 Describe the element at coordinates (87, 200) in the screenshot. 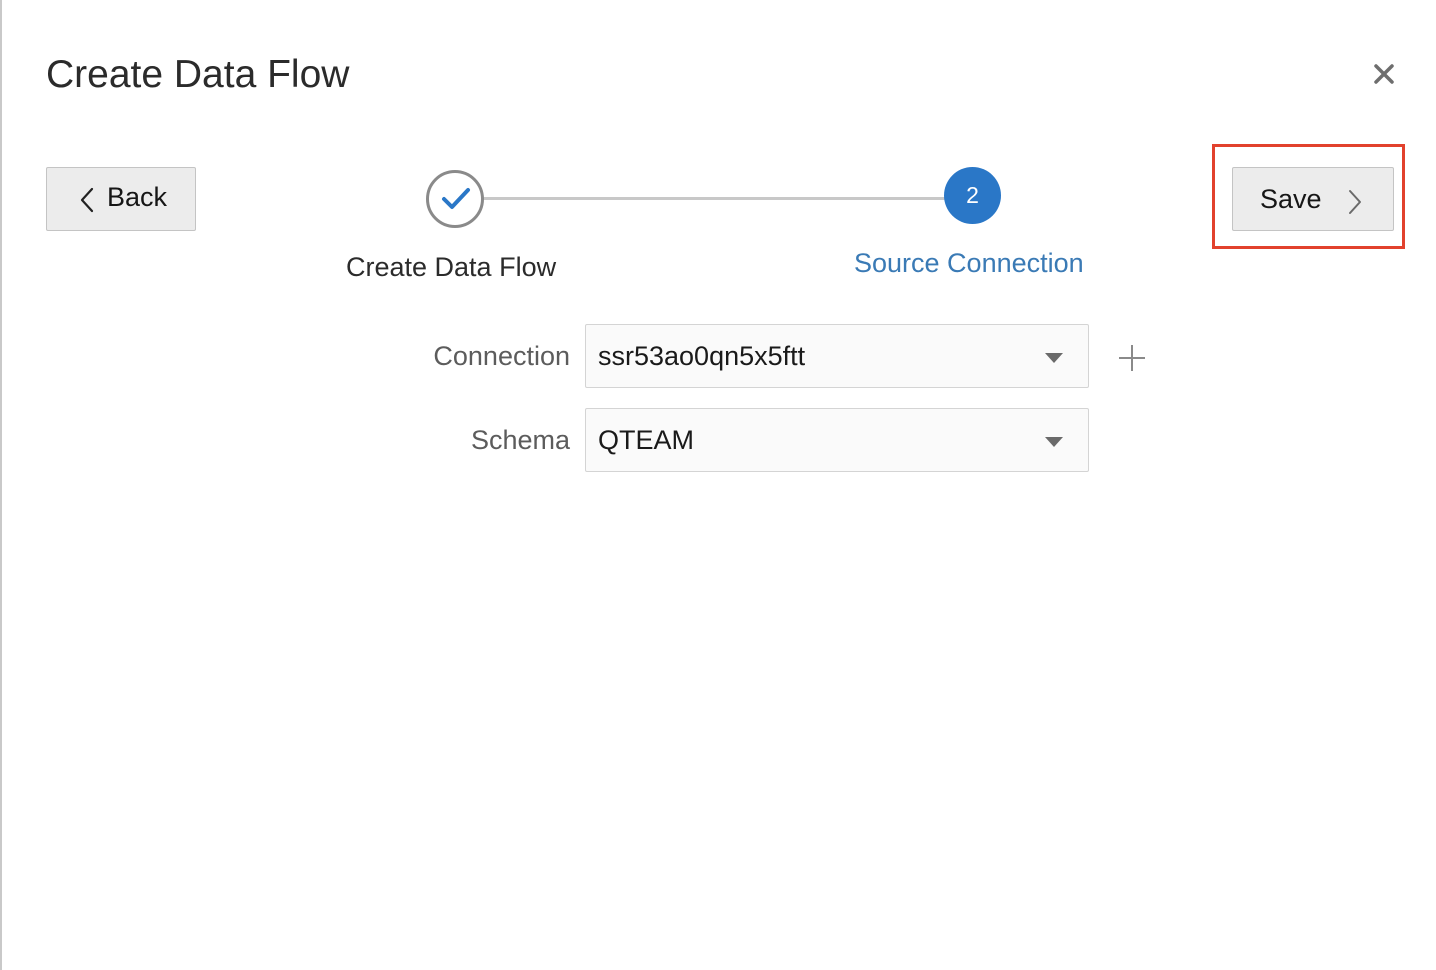

I see `chevron-left-icon` at that location.